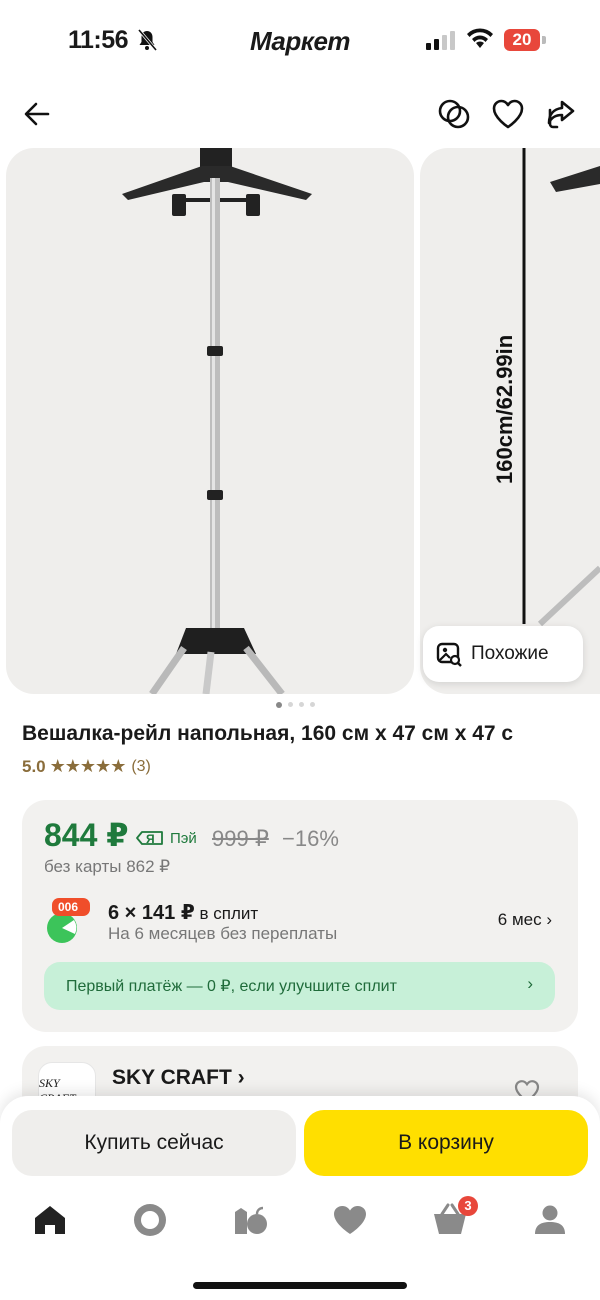 This screenshot has width=600, height=1300. Describe the element at coordinates (560, 114) in the screenshot. I see `share-icon` at that location.